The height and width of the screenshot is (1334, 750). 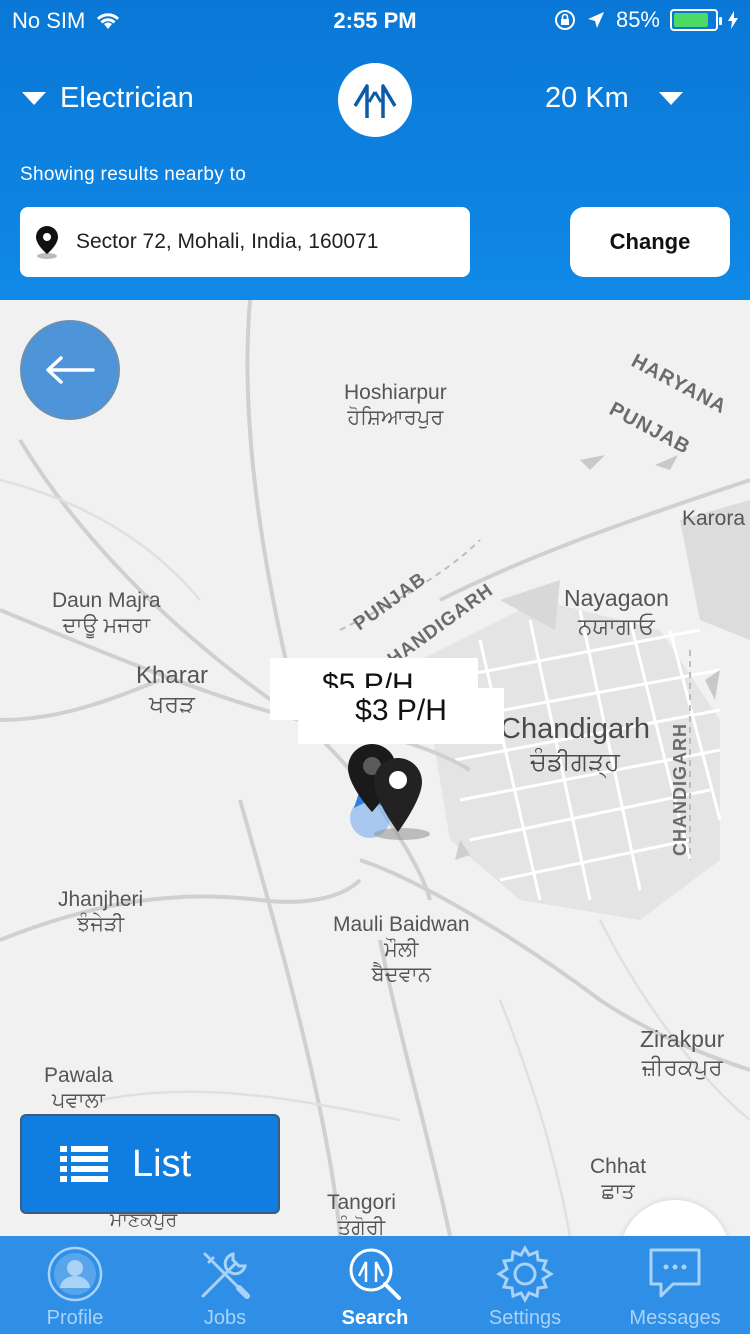 I want to click on place-name: Jhanjheri, so click(x=101, y=899).